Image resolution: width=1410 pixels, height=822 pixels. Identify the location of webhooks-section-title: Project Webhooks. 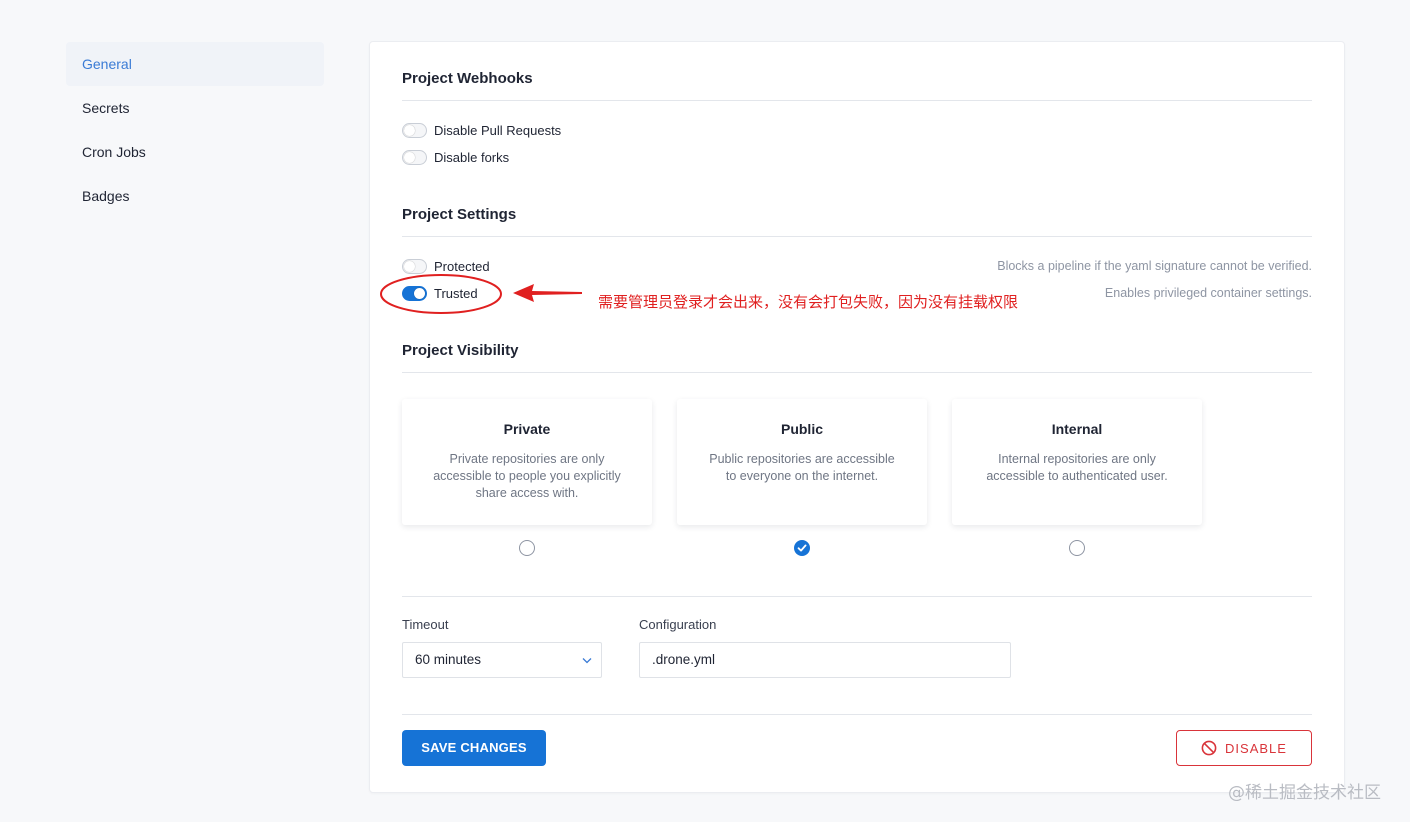
(467, 78).